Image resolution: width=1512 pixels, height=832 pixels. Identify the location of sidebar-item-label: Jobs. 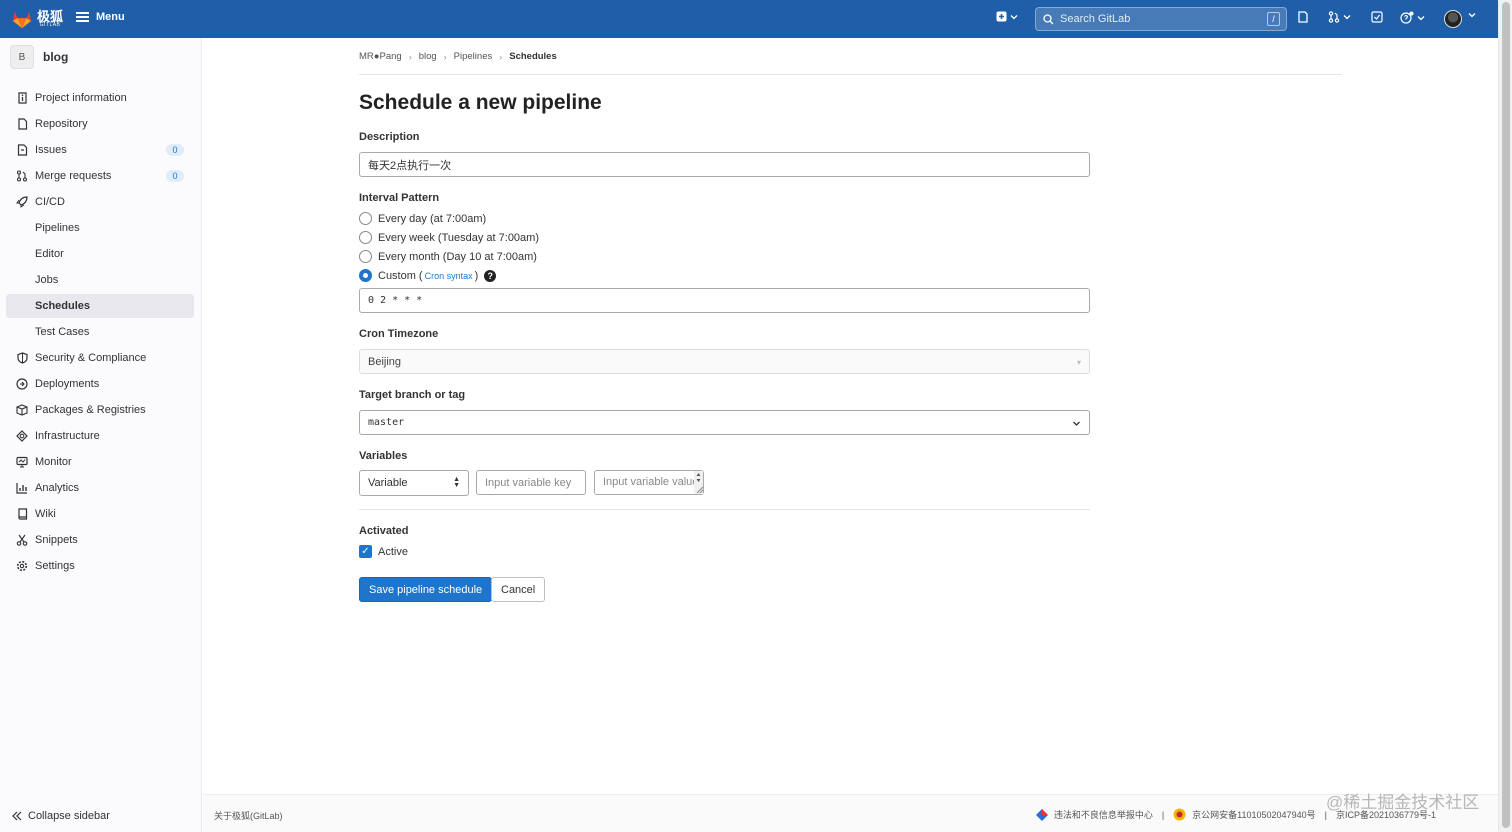
(47, 280).